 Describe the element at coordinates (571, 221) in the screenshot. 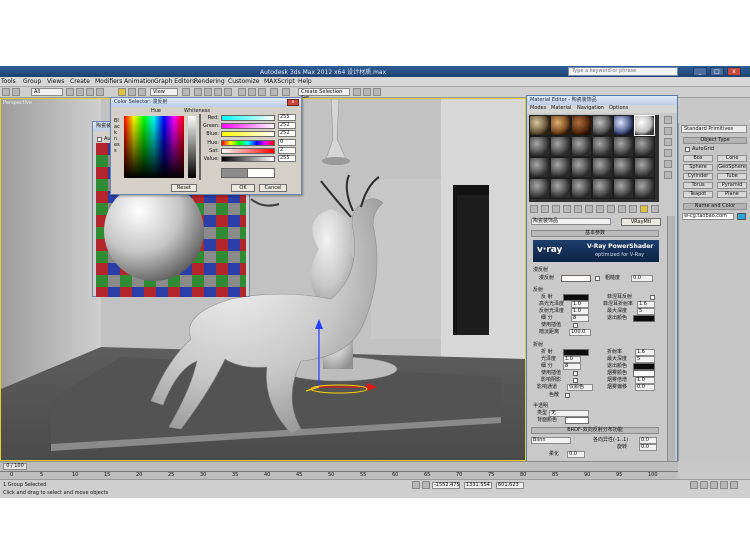

I see `material-name-field: 陶瓷装饰品` at that location.